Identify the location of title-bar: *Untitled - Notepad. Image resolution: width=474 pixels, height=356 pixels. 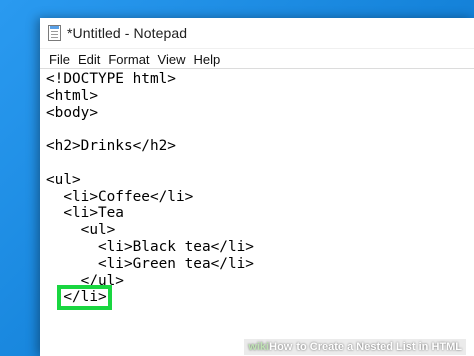
(257, 33).